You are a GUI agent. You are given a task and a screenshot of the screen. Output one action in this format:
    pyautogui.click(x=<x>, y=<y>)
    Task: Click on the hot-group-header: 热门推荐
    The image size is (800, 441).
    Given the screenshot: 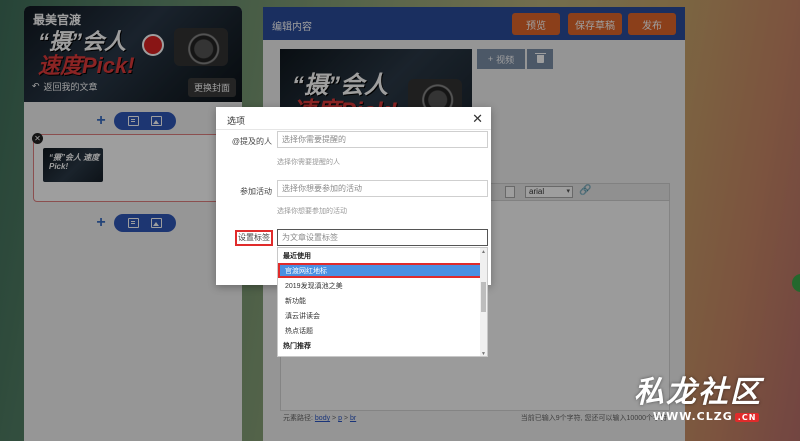 What is the action you would take?
    pyautogui.click(x=297, y=346)
    